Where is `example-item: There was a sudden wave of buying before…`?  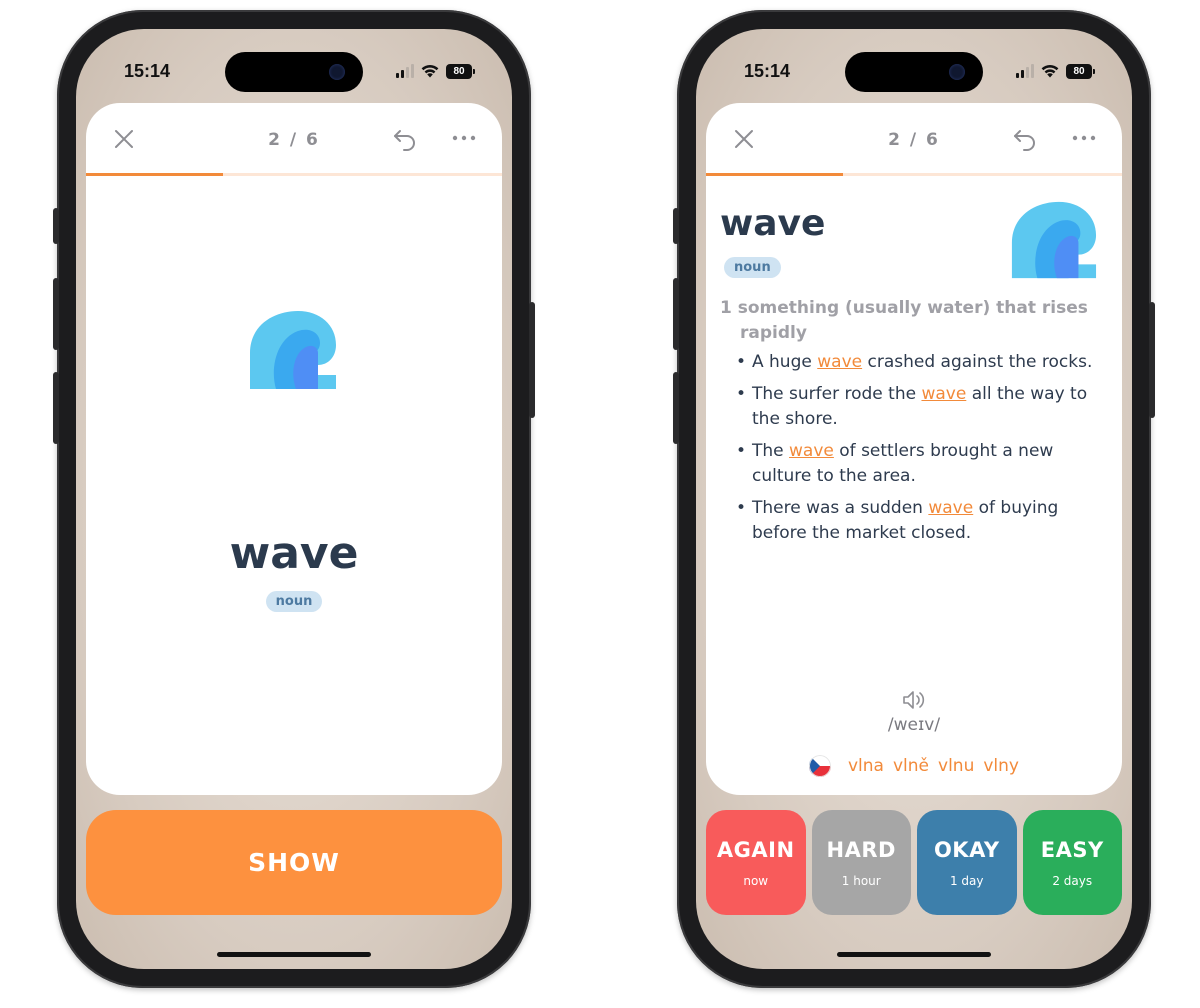
example-item: There was a sudden wave of buying before… is located at coordinates (920, 521).